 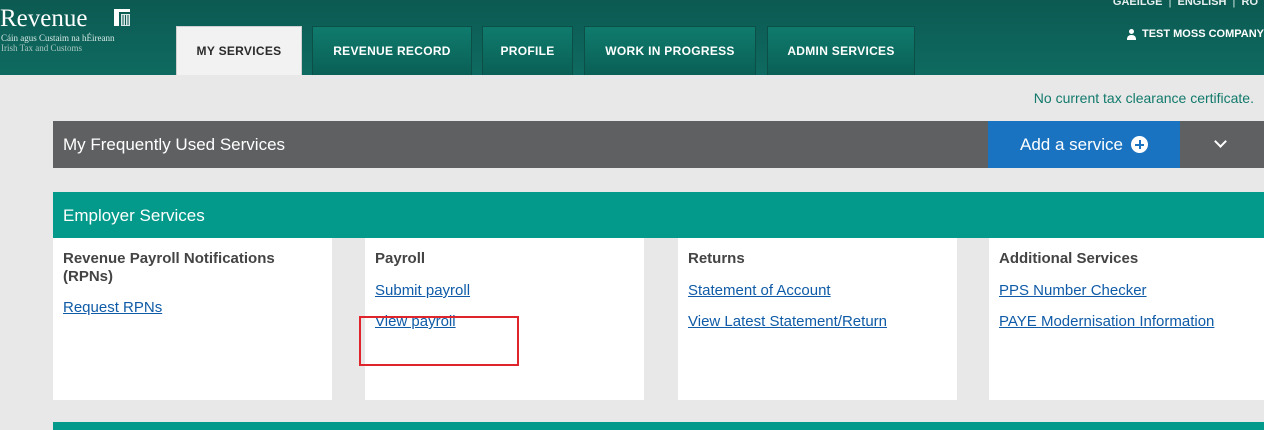 What do you see at coordinates (527, 50) in the screenshot?
I see `tab-profile: PROFILE` at bounding box center [527, 50].